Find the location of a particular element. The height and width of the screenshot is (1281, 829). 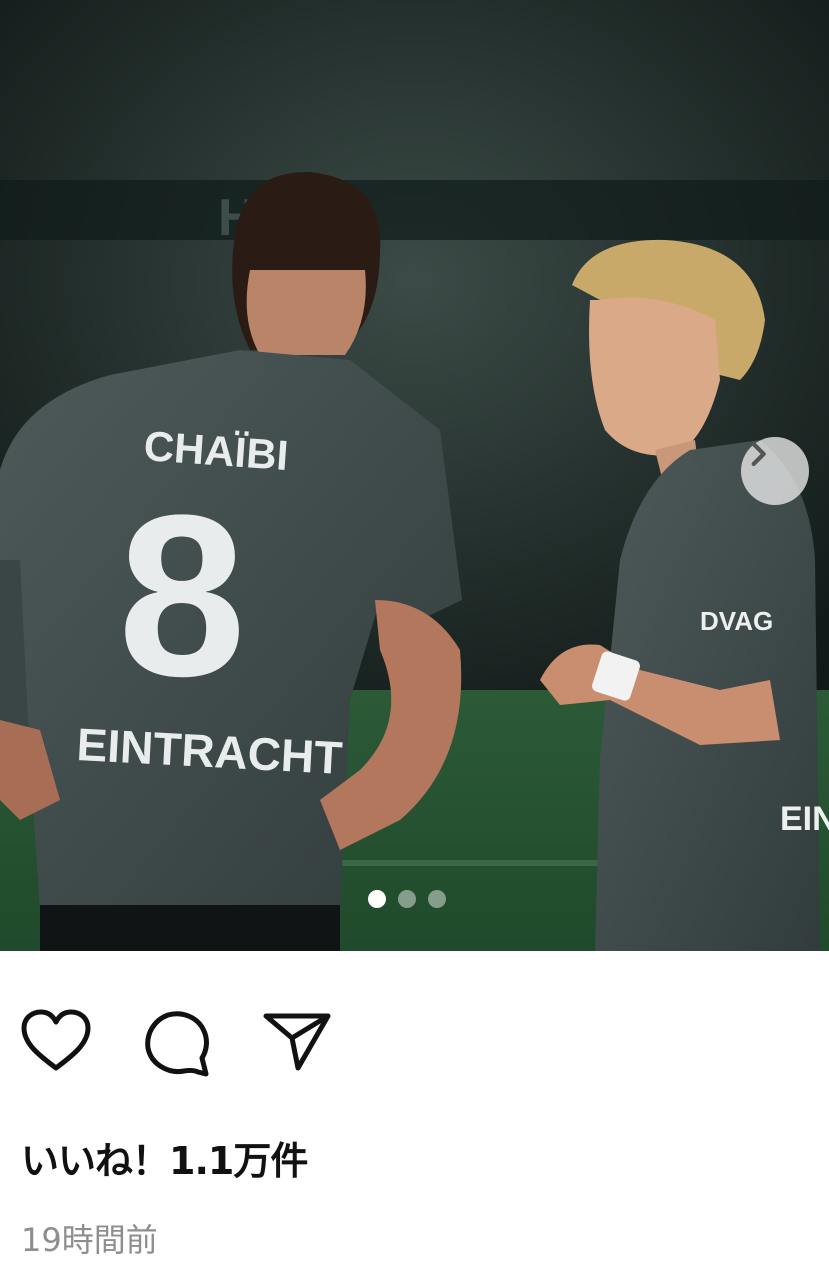

heart-icon is located at coordinates (56, 1040).